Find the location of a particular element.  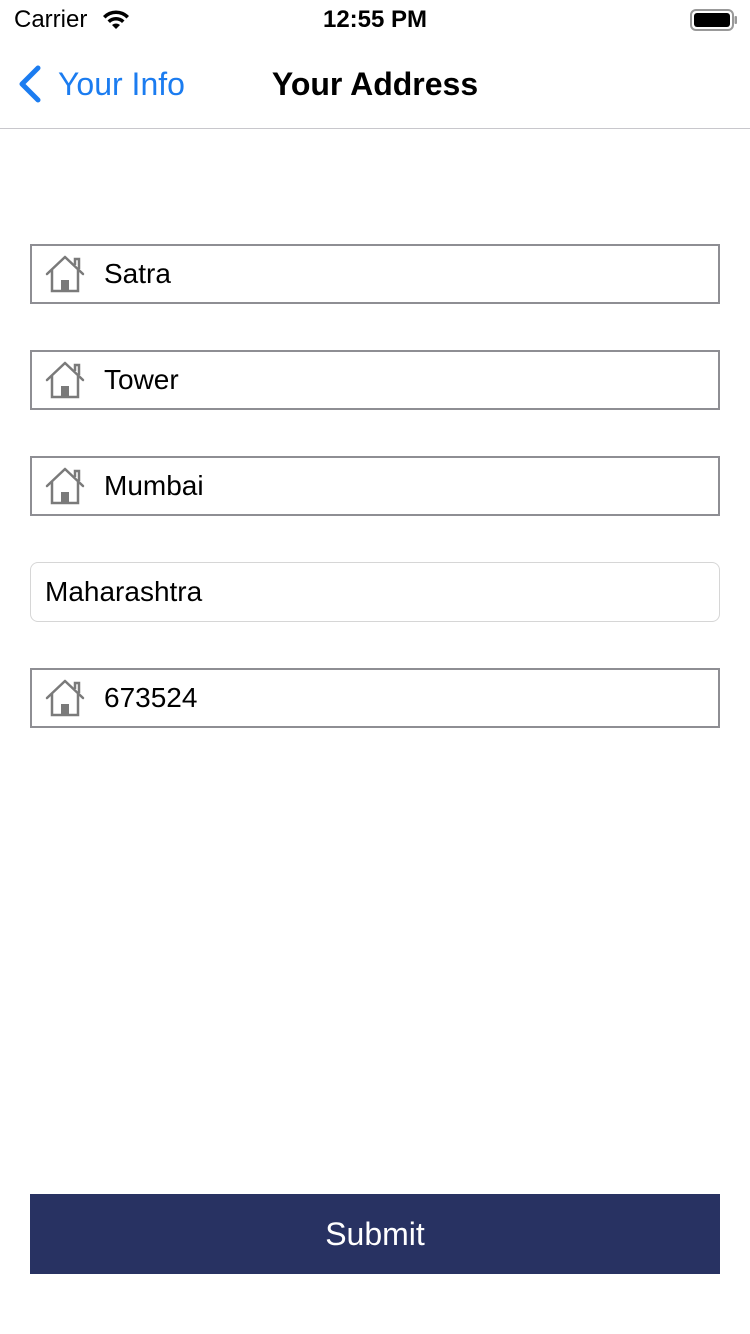

status-time: 12:55 PM is located at coordinates (375, 19).